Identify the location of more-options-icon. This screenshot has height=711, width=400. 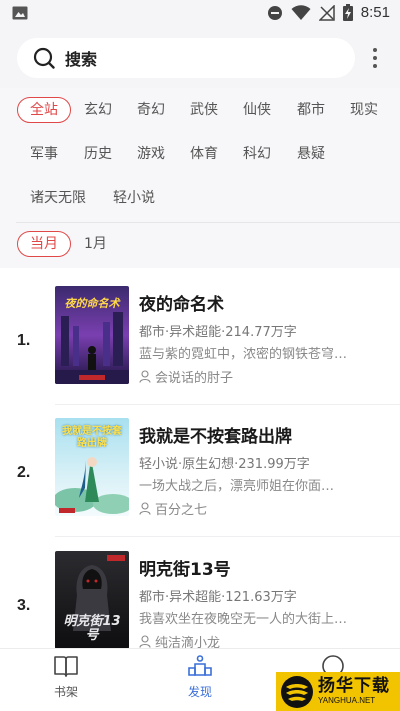
(375, 58).